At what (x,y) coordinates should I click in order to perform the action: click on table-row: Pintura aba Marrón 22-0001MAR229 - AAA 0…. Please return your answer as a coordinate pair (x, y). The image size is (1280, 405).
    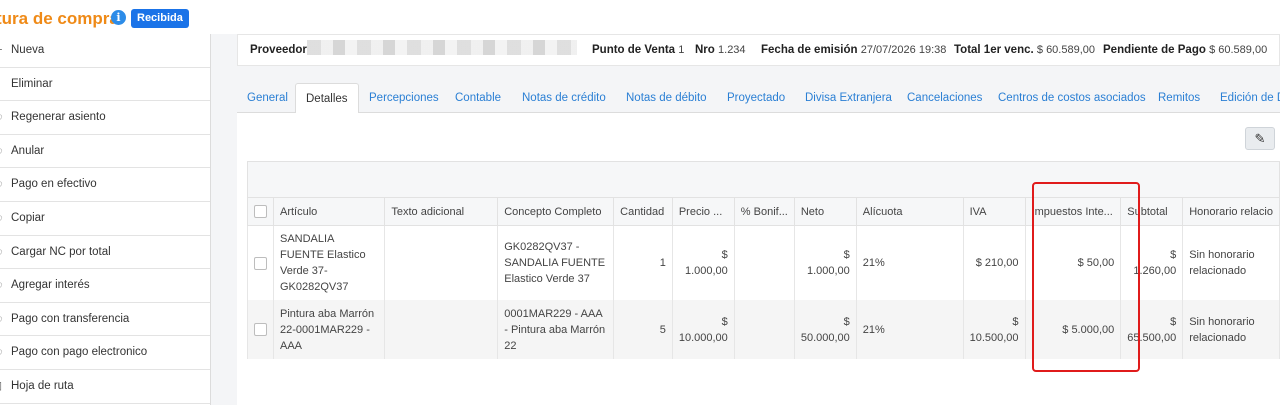
    Looking at the image, I should click on (763, 329).